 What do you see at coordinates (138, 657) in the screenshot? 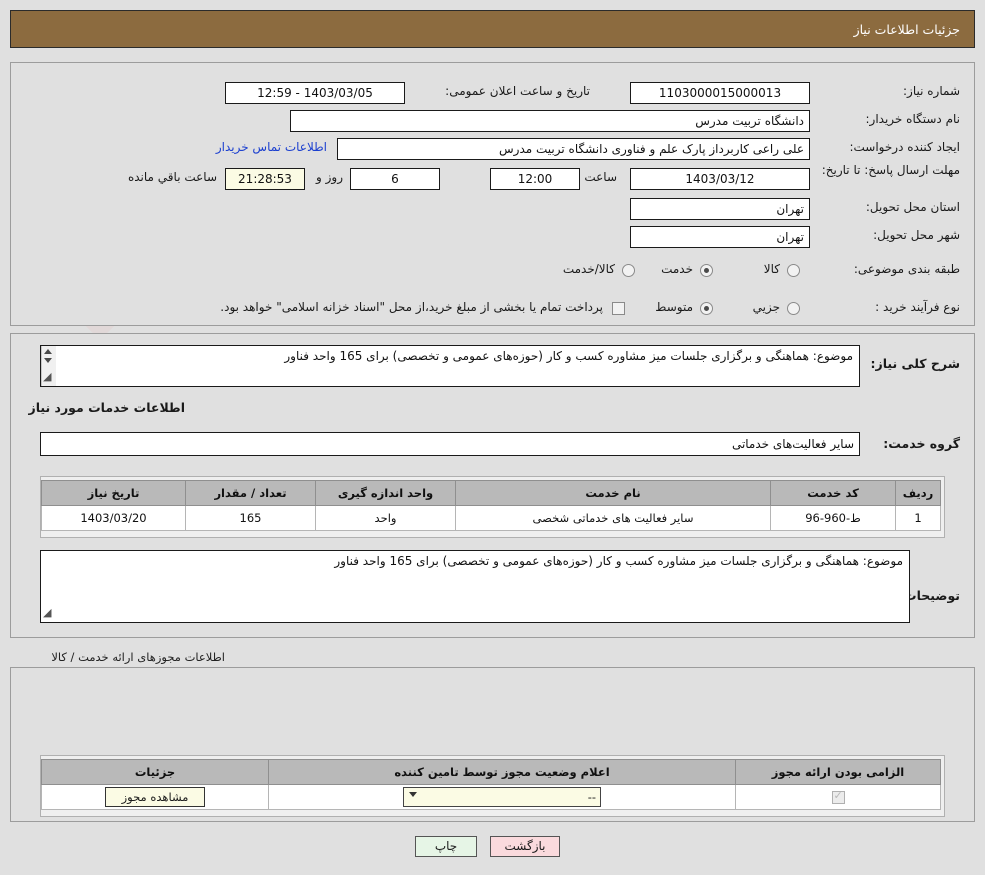
I see `licenses-section-title: اطلاعات مجوزهای ارائه خدمت / کالا` at bounding box center [138, 657].